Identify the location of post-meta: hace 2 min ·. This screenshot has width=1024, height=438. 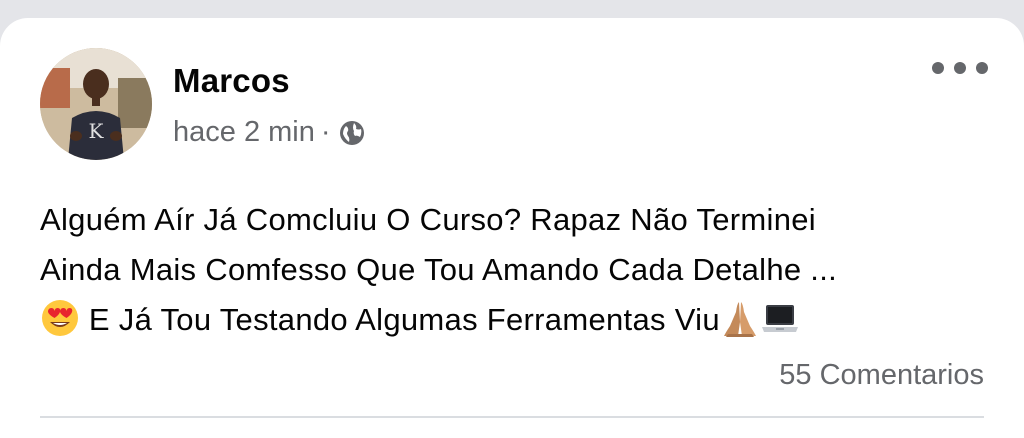
(270, 132).